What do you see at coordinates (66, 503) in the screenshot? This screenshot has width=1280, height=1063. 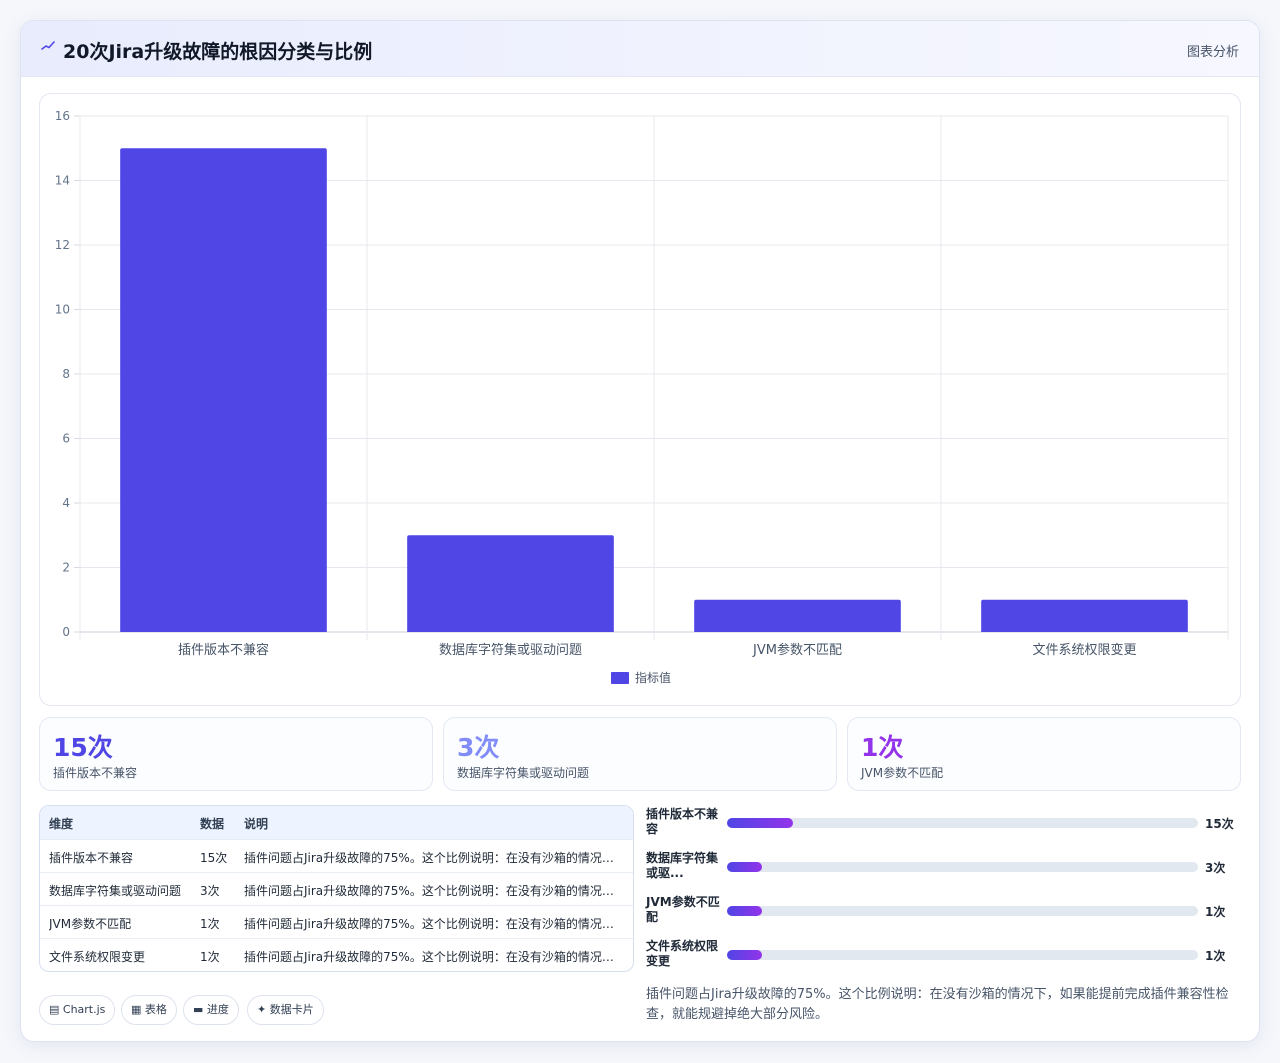 I see `y-tick-label: 4` at bounding box center [66, 503].